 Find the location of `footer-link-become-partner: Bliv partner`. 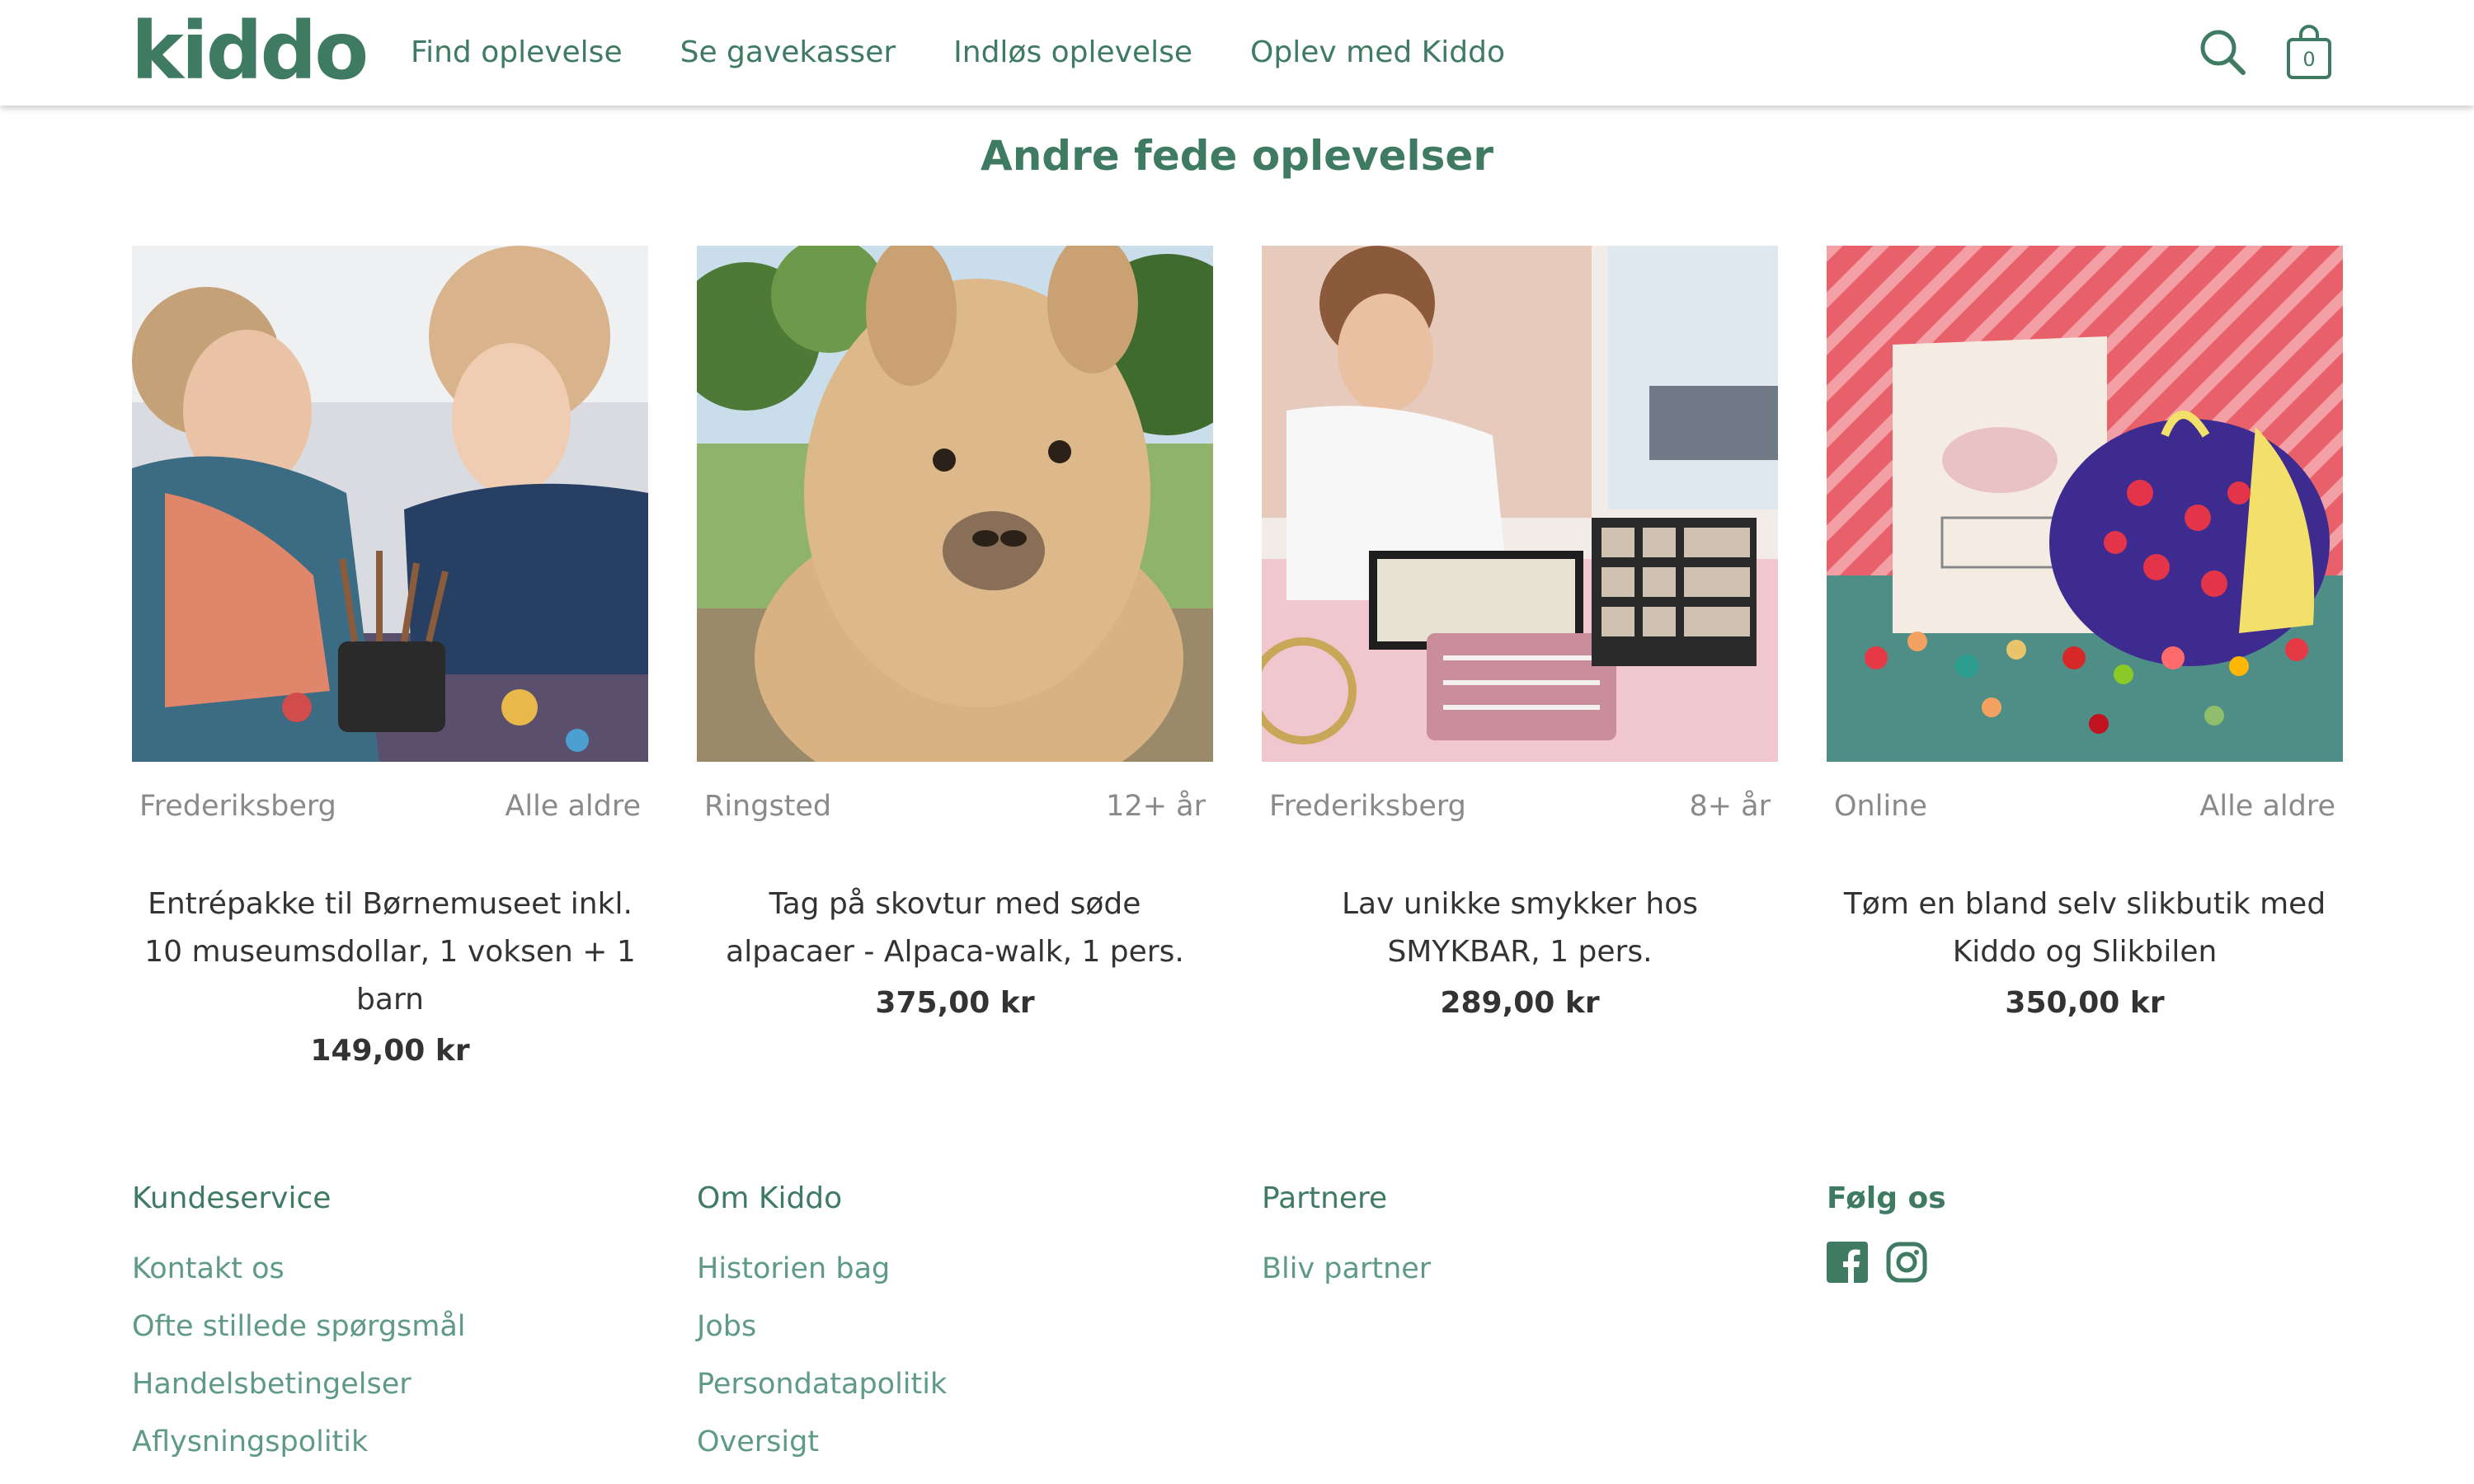

footer-link-become-partner: Bliv partner is located at coordinates (1517, 1269).